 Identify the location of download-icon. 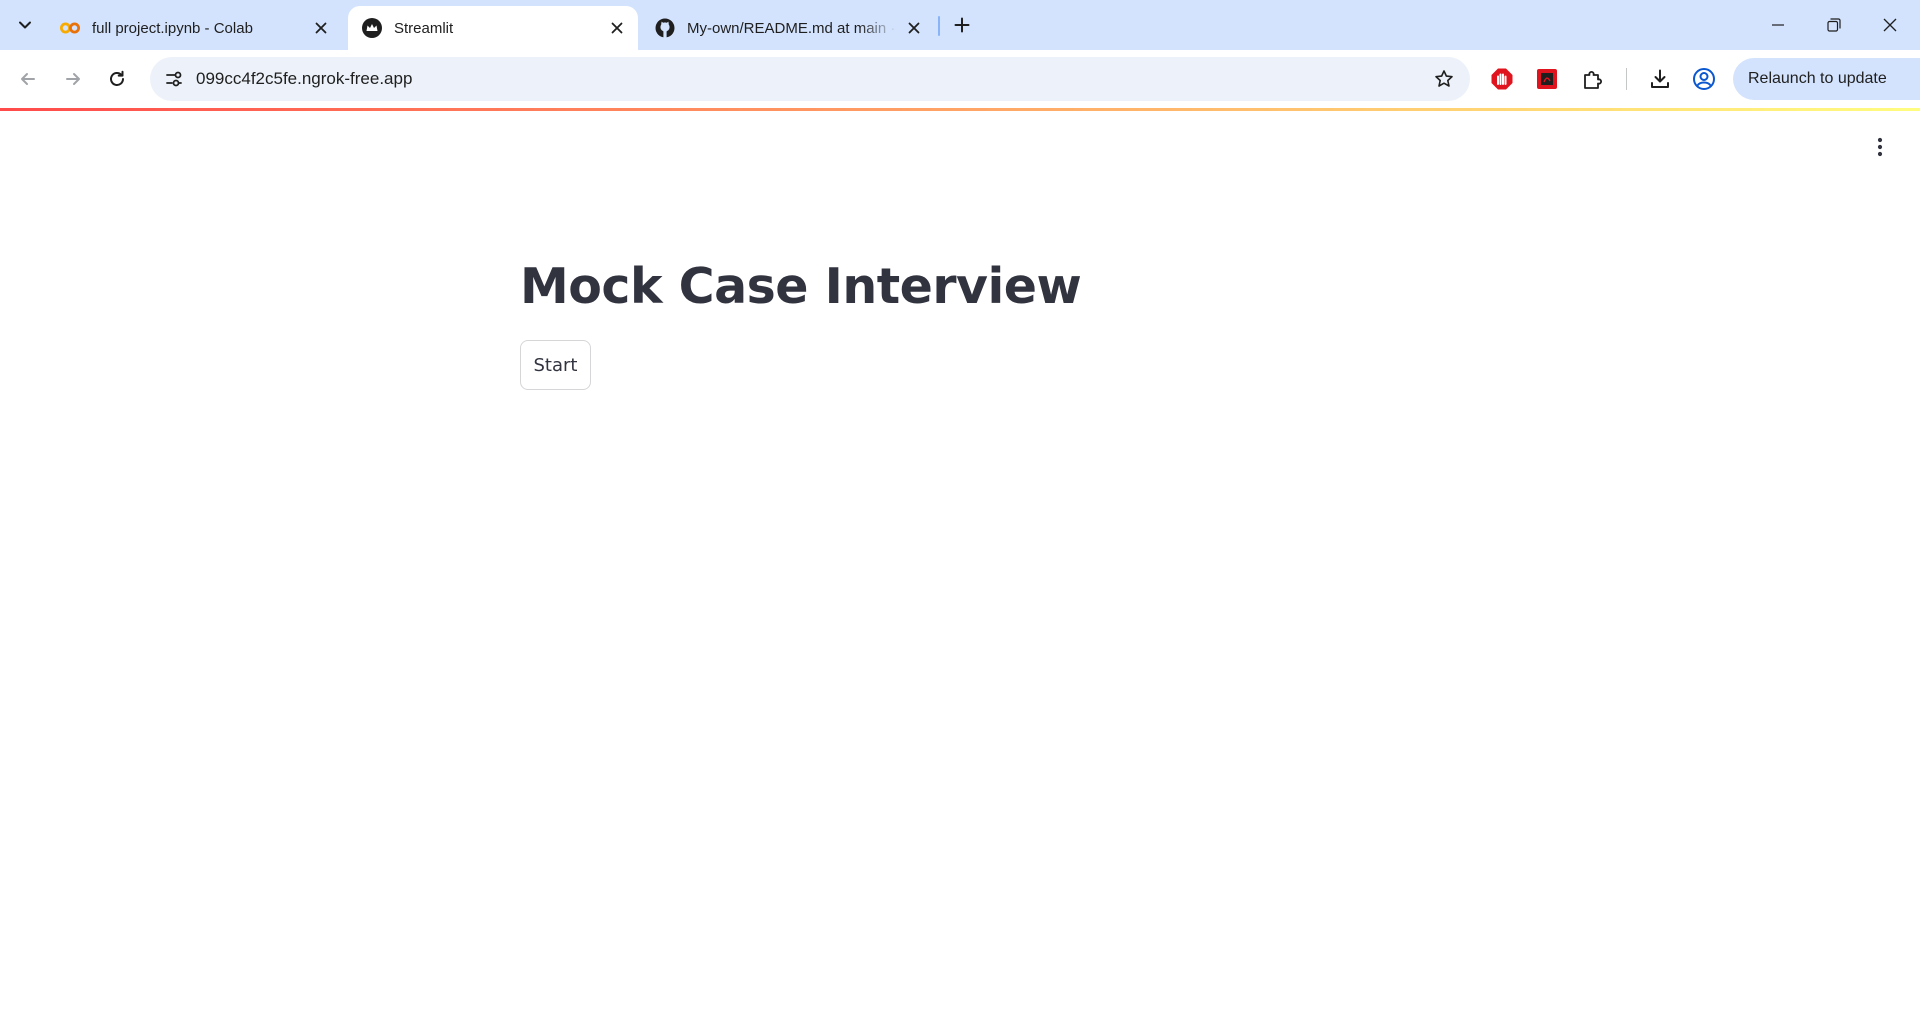
(1660, 79).